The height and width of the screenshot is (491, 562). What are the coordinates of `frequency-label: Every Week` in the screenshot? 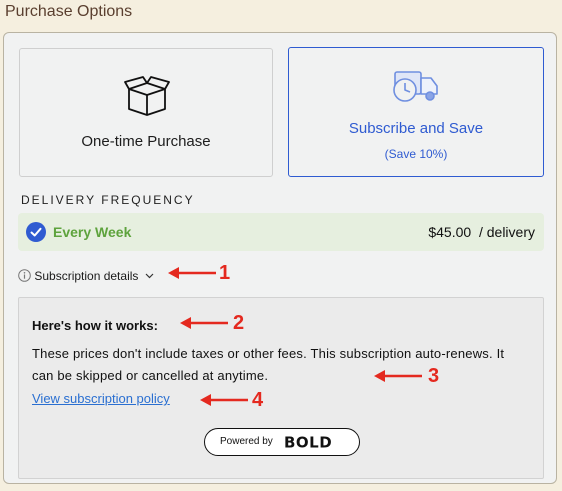 It's located at (92, 232).